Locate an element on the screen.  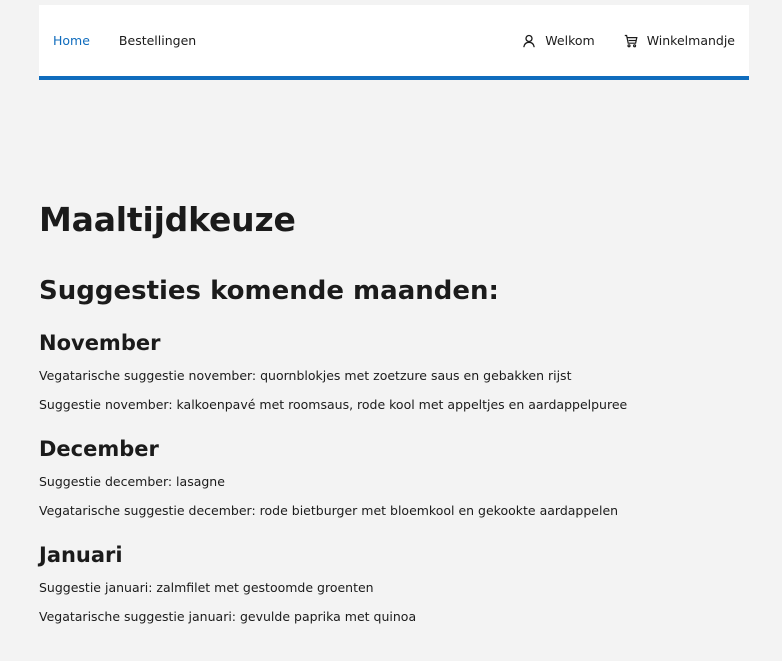
cart-icon is located at coordinates (631, 41).